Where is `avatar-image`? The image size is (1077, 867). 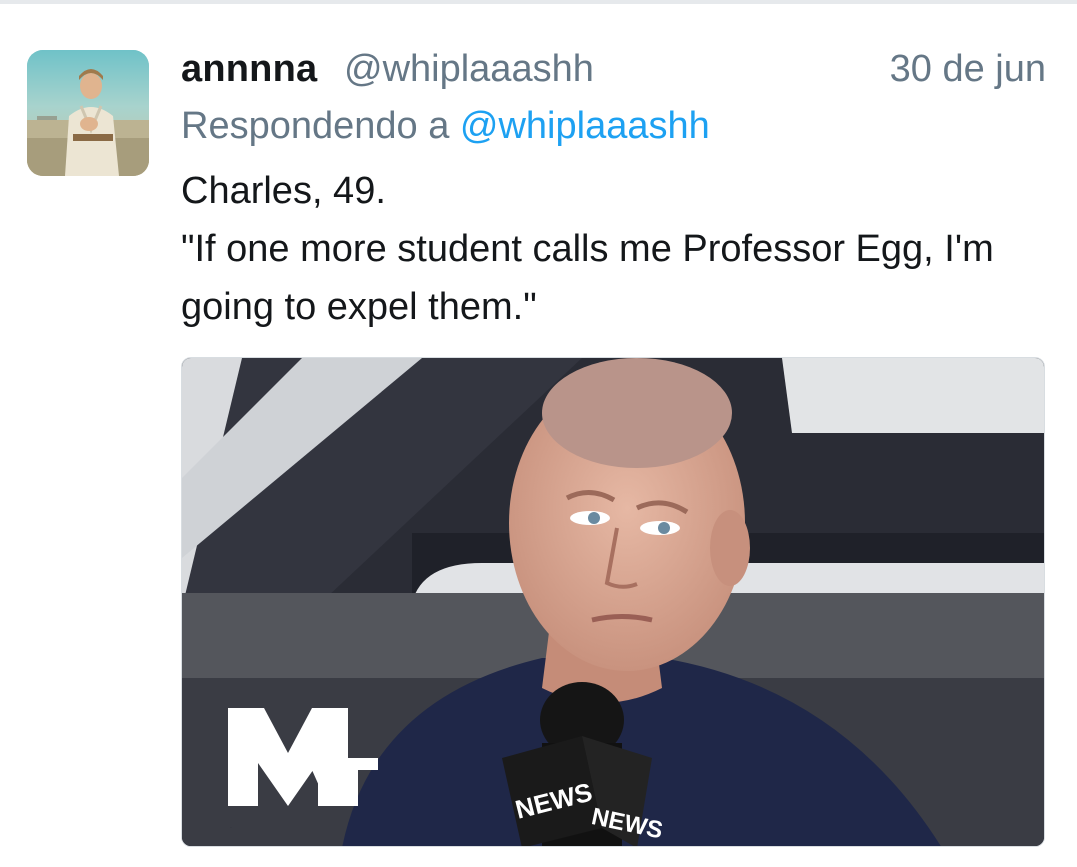 avatar-image is located at coordinates (88, 113).